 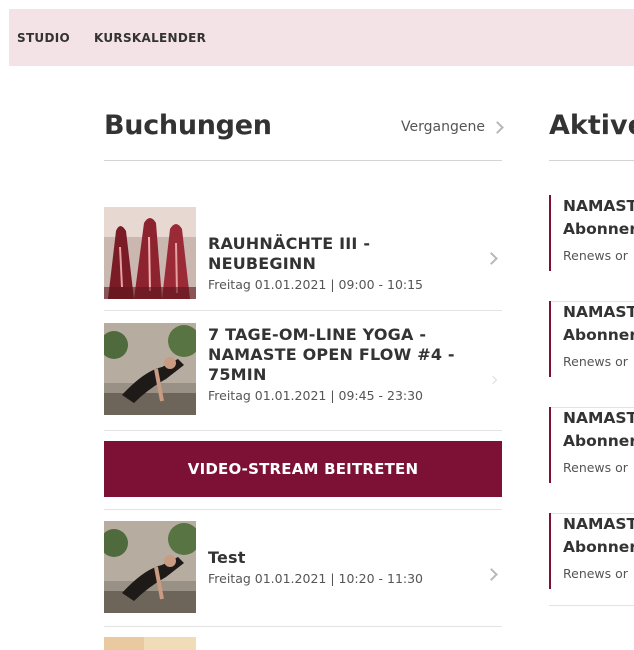 I want to click on booking-info: Test Freitag 01.01.2021 | 10:20 - 11:30, so click(x=340, y=567).